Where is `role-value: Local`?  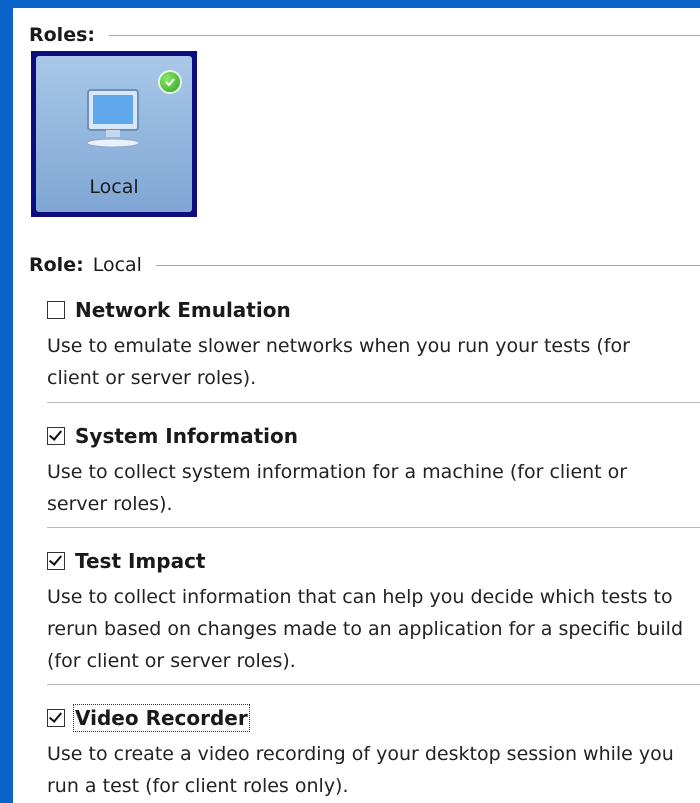 role-value: Local is located at coordinates (117, 265).